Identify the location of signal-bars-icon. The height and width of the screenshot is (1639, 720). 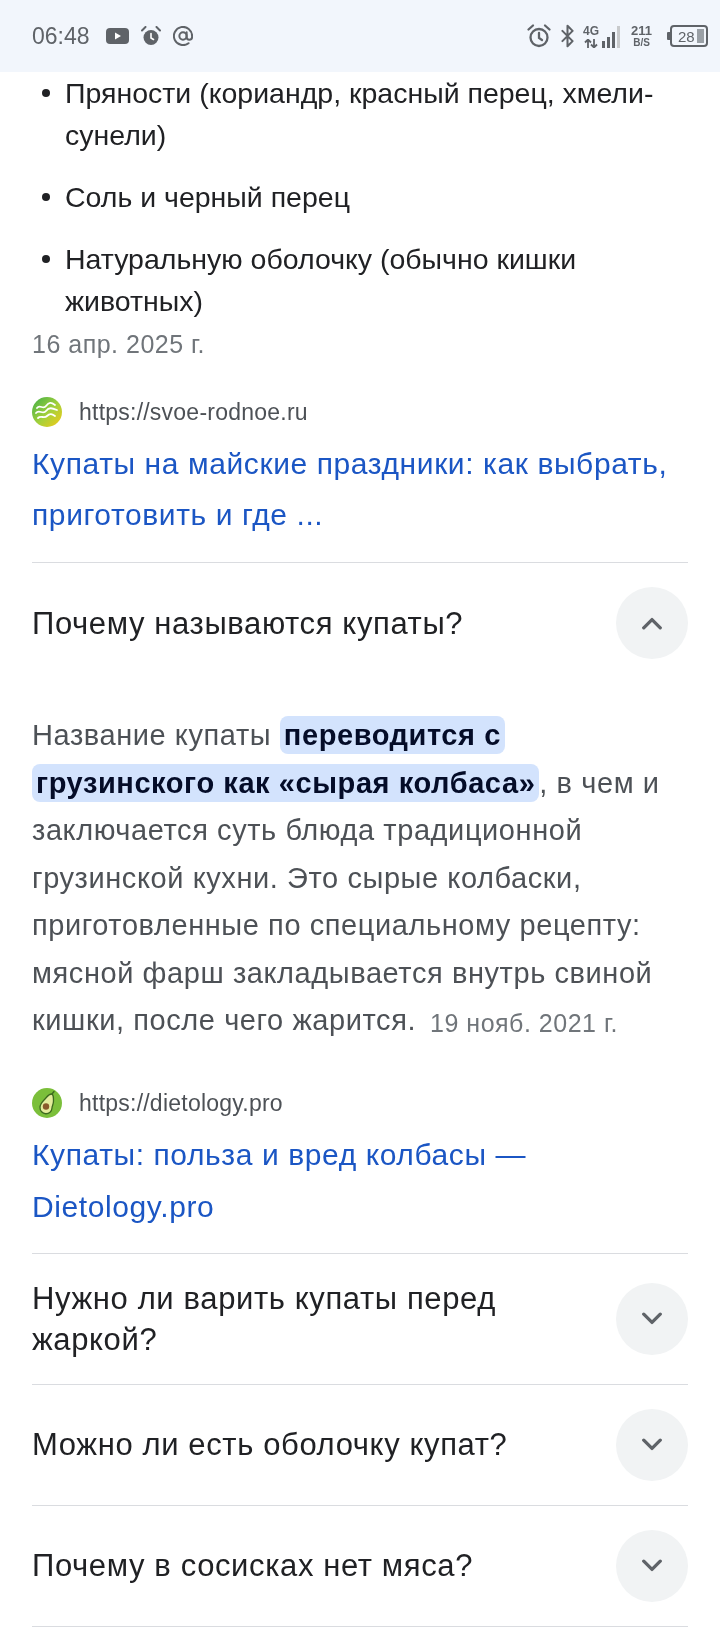
(611, 36).